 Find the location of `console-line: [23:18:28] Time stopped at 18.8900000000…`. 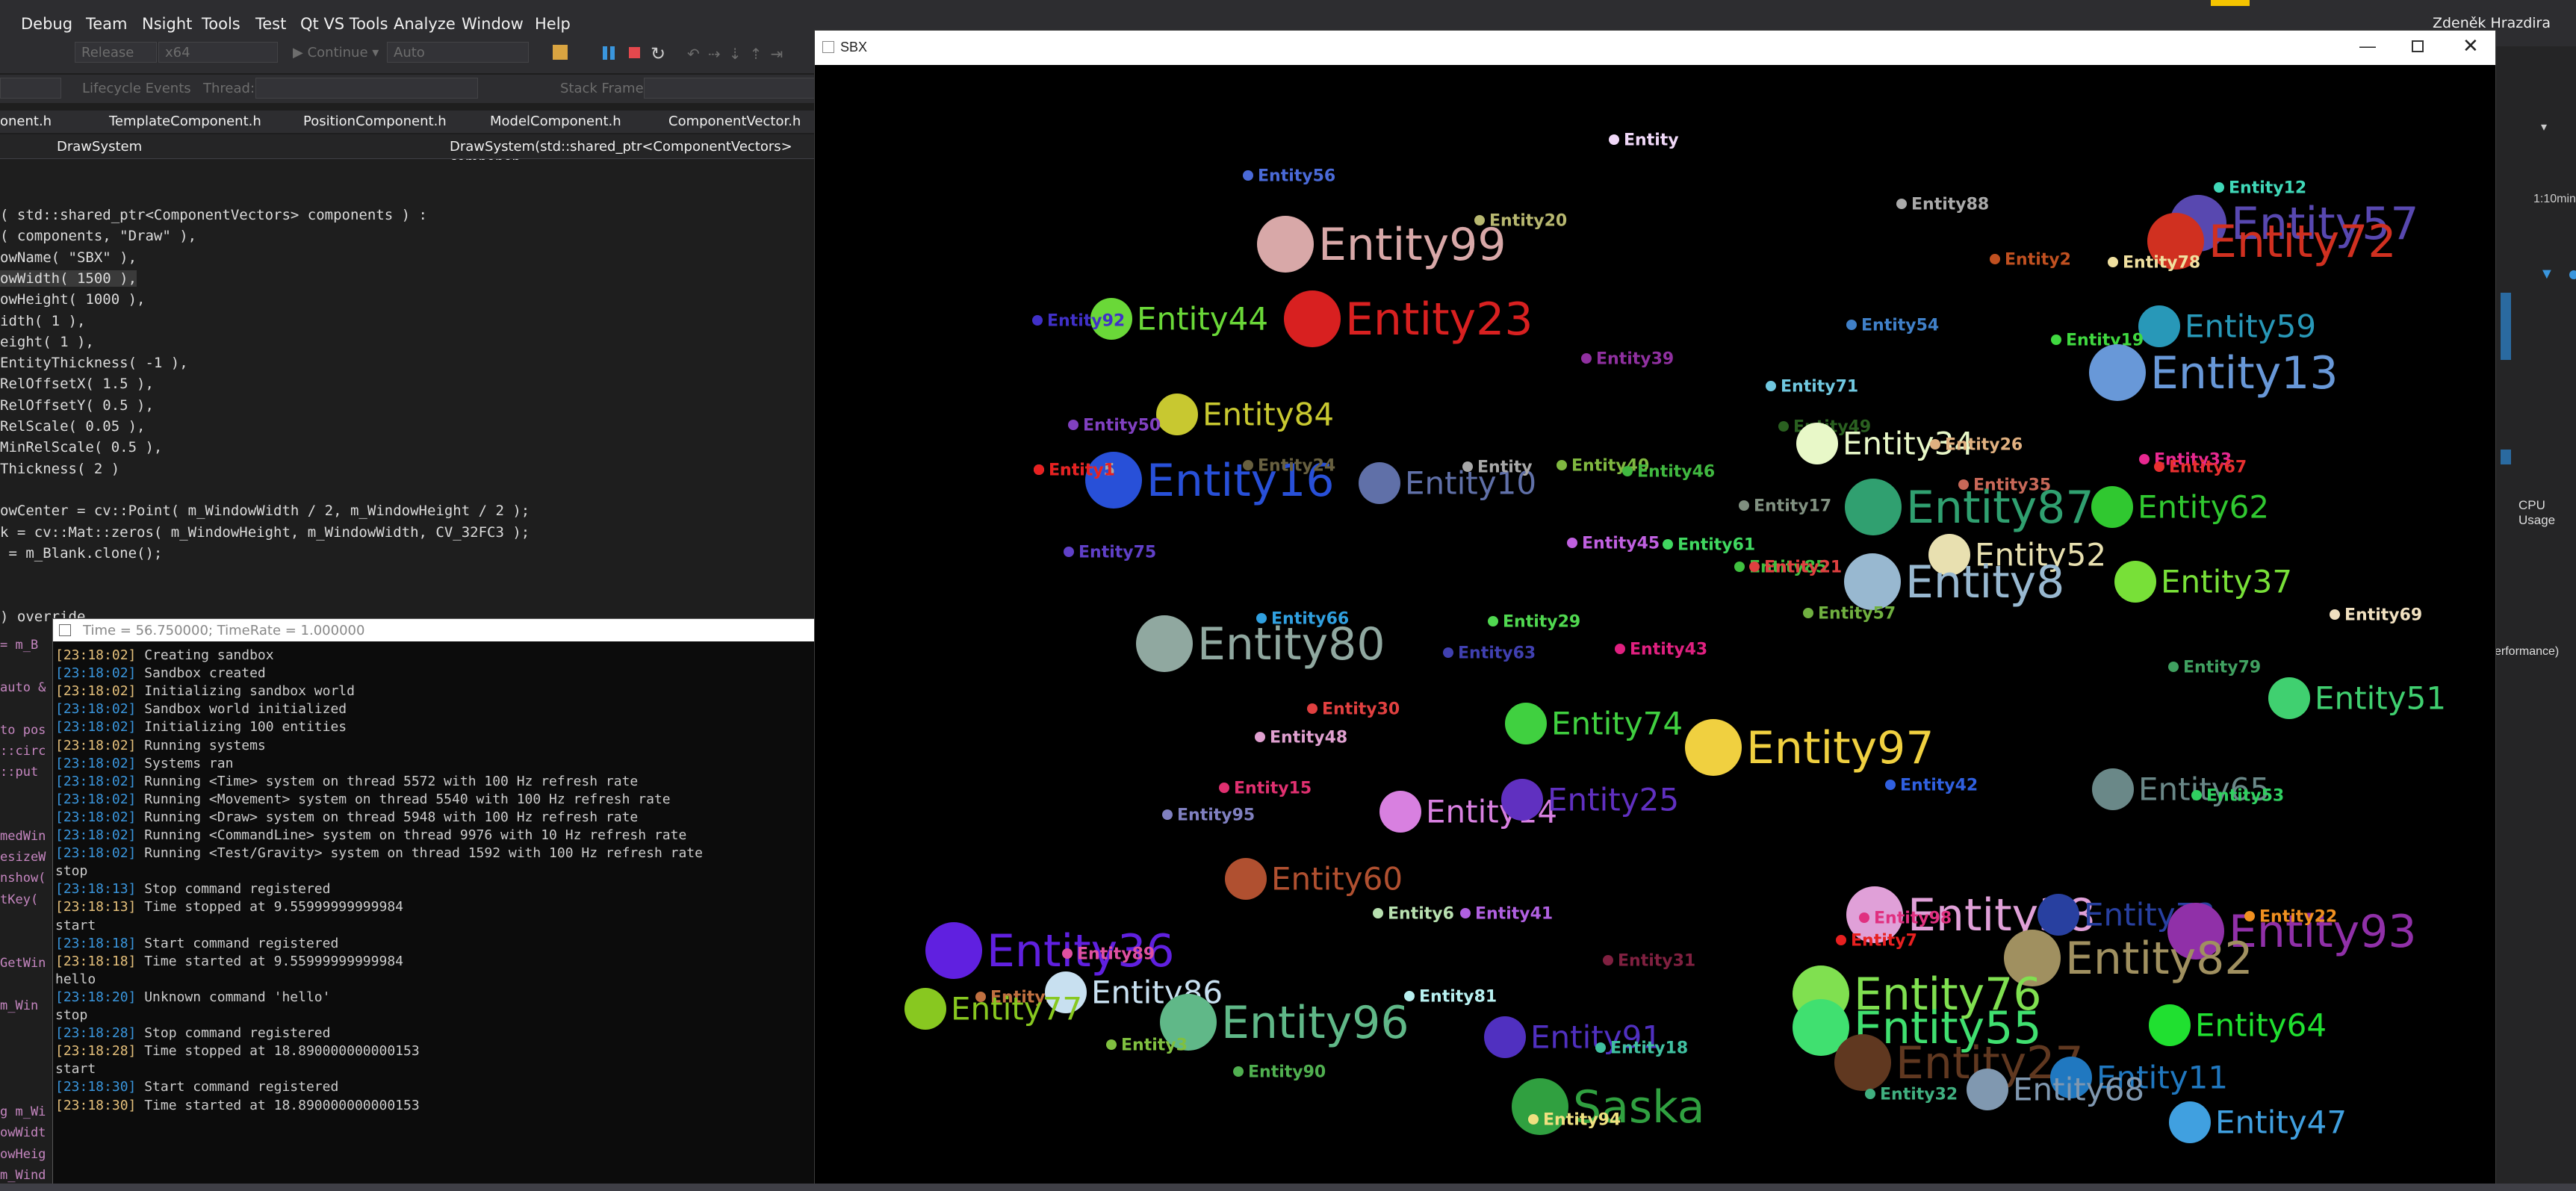

console-line: [23:18:28] Time stopped at 18.8900000000… is located at coordinates (238, 1051).